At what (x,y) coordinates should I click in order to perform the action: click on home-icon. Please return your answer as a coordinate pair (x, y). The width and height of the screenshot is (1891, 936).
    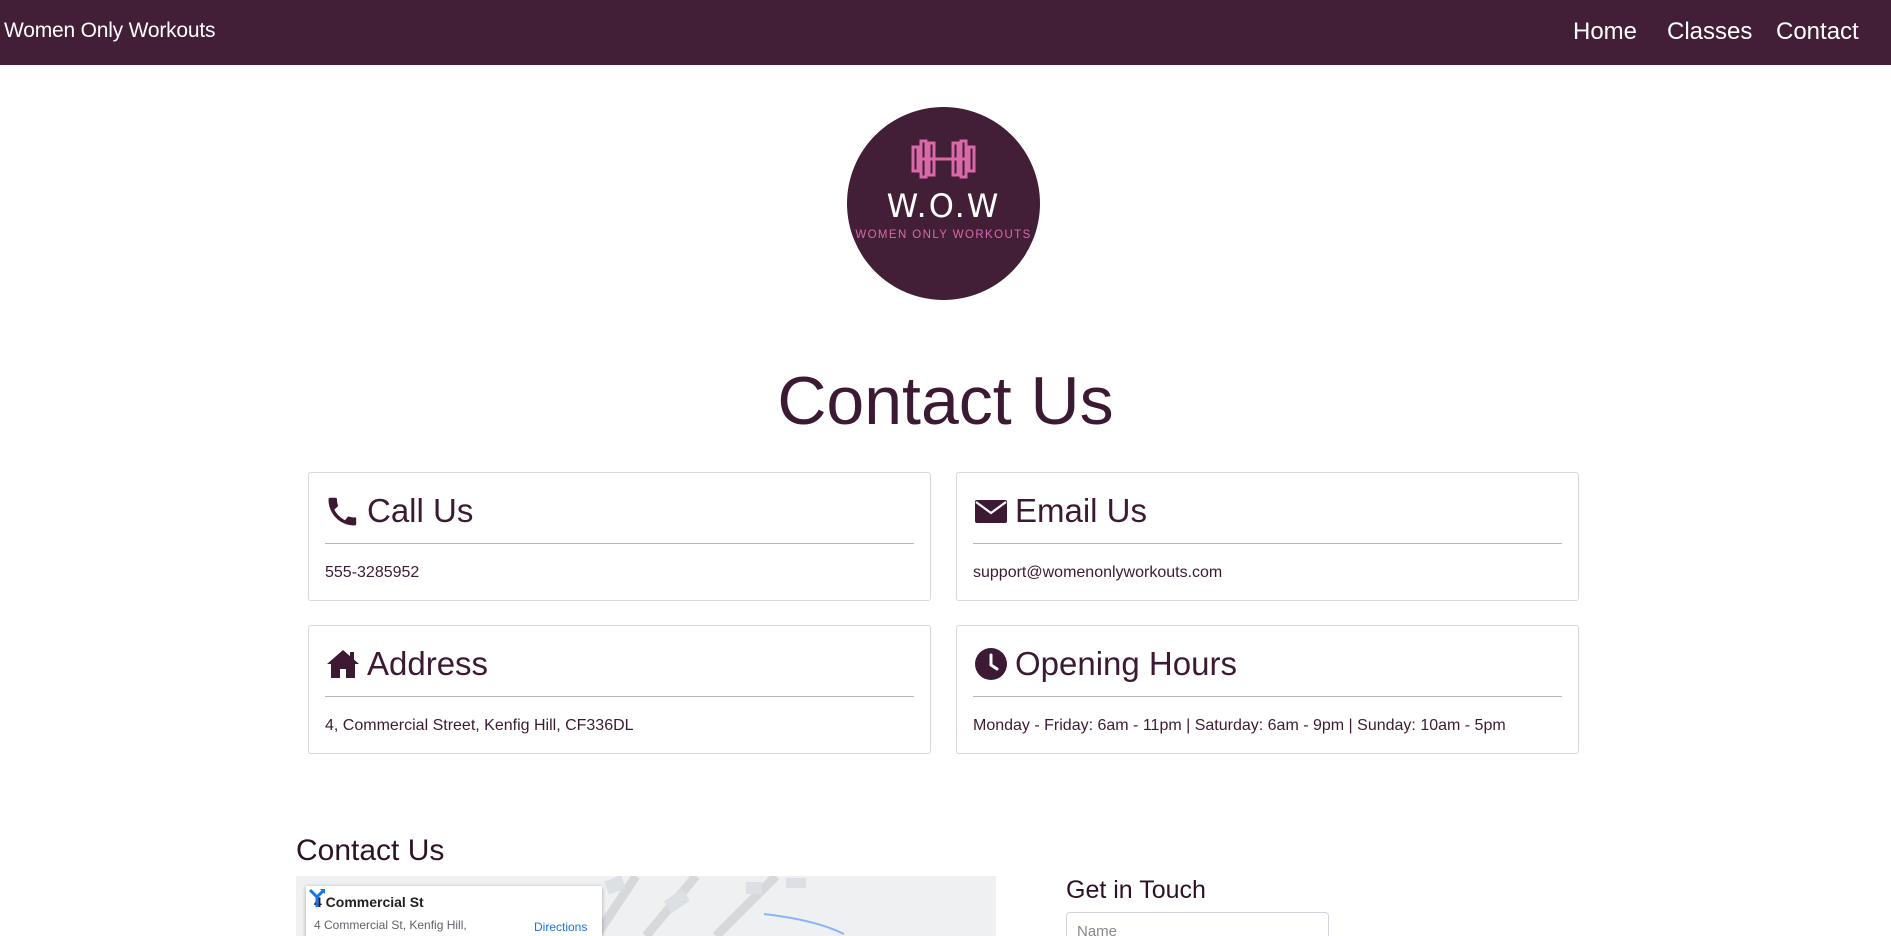
    Looking at the image, I should click on (343, 664).